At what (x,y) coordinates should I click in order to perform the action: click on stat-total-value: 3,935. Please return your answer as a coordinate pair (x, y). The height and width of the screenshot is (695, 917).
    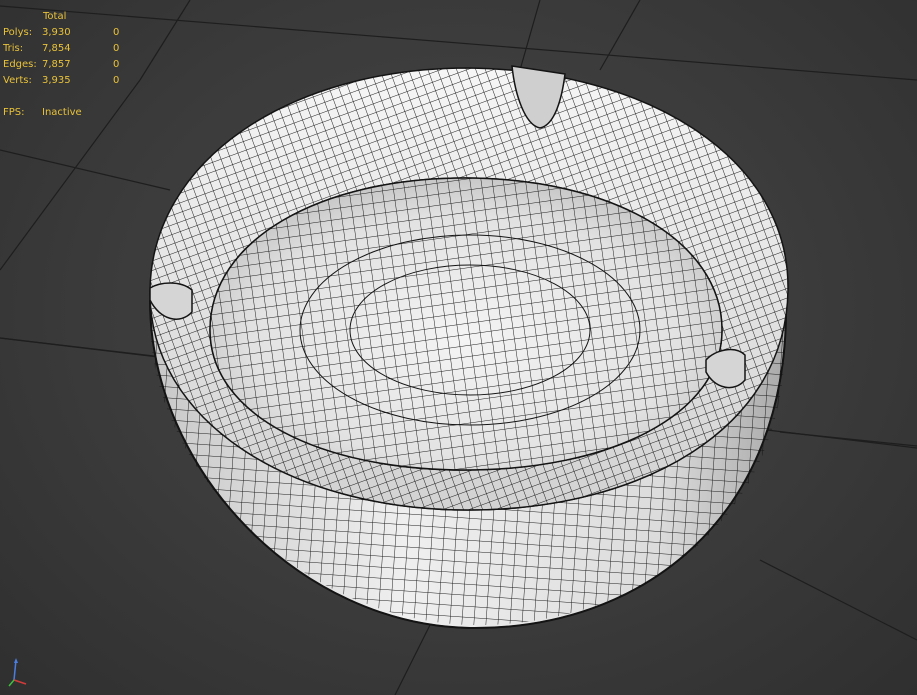
    Looking at the image, I should click on (56, 80).